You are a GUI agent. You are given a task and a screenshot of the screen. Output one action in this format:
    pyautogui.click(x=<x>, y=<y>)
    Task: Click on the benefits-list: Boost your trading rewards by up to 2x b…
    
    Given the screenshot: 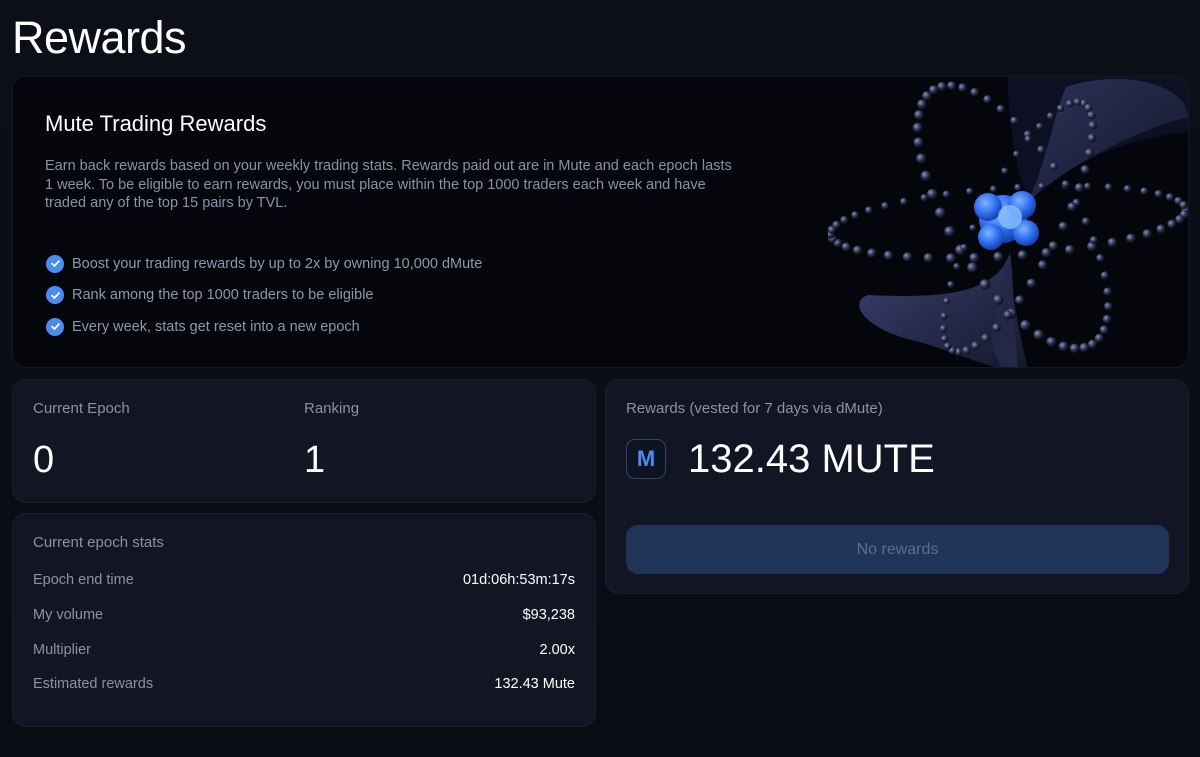 What is the action you would take?
    pyautogui.click(x=264, y=295)
    